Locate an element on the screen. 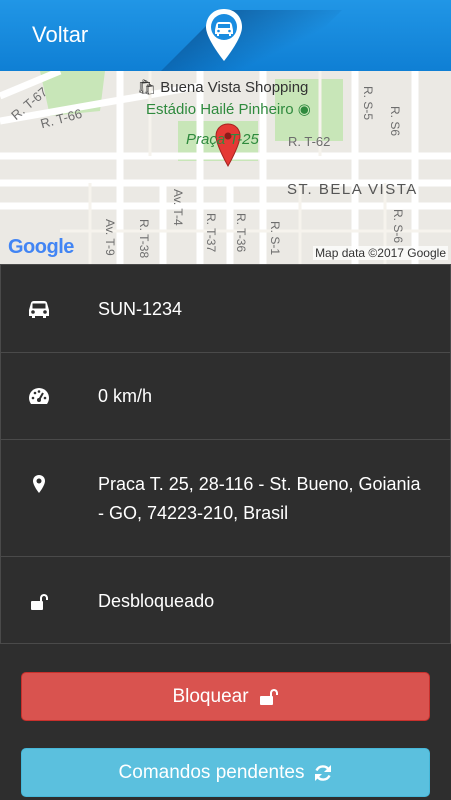 Image resolution: width=451 pixels, height=800 pixels. plate-row: SUN-1234 is located at coordinates (225, 308).